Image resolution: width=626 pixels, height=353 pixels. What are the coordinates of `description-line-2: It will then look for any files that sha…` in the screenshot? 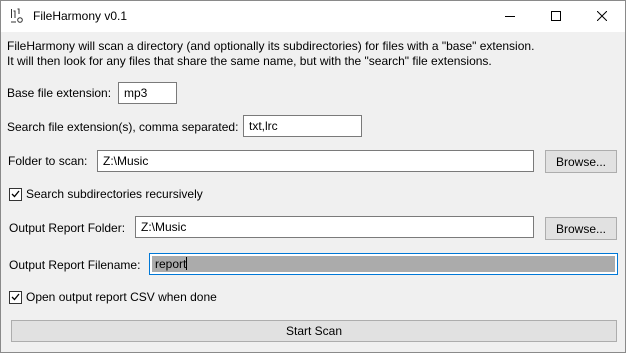 It's located at (249, 61).